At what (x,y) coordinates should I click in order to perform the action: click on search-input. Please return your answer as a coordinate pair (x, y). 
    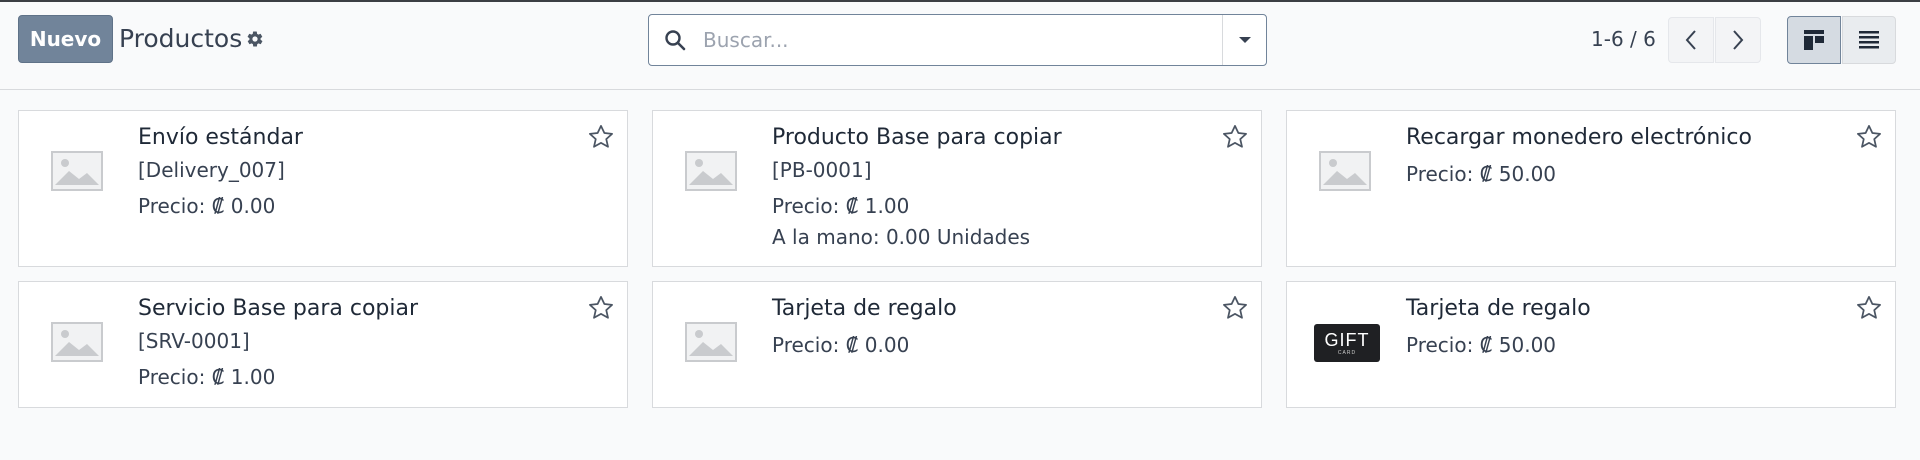
    Looking at the image, I should click on (962, 40).